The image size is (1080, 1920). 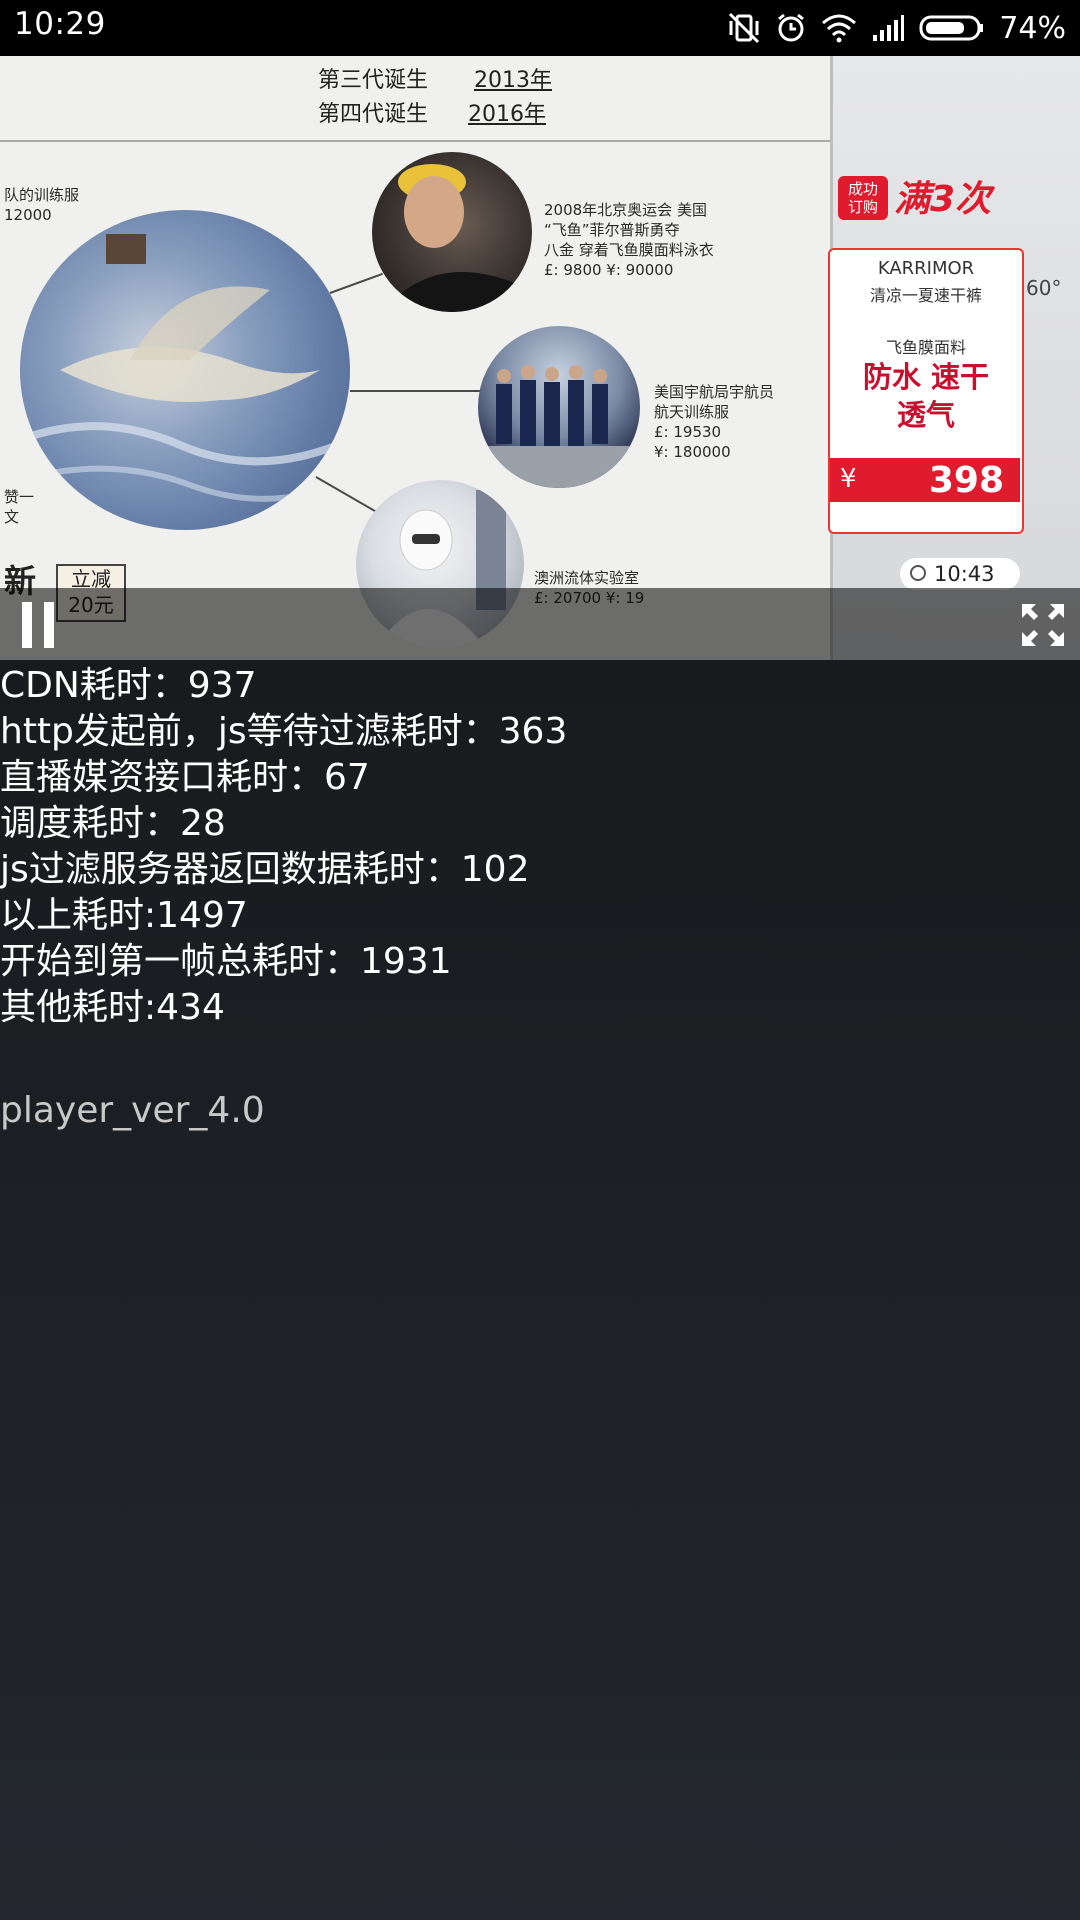 I want to click on status-time: 10:29, so click(x=60, y=24).